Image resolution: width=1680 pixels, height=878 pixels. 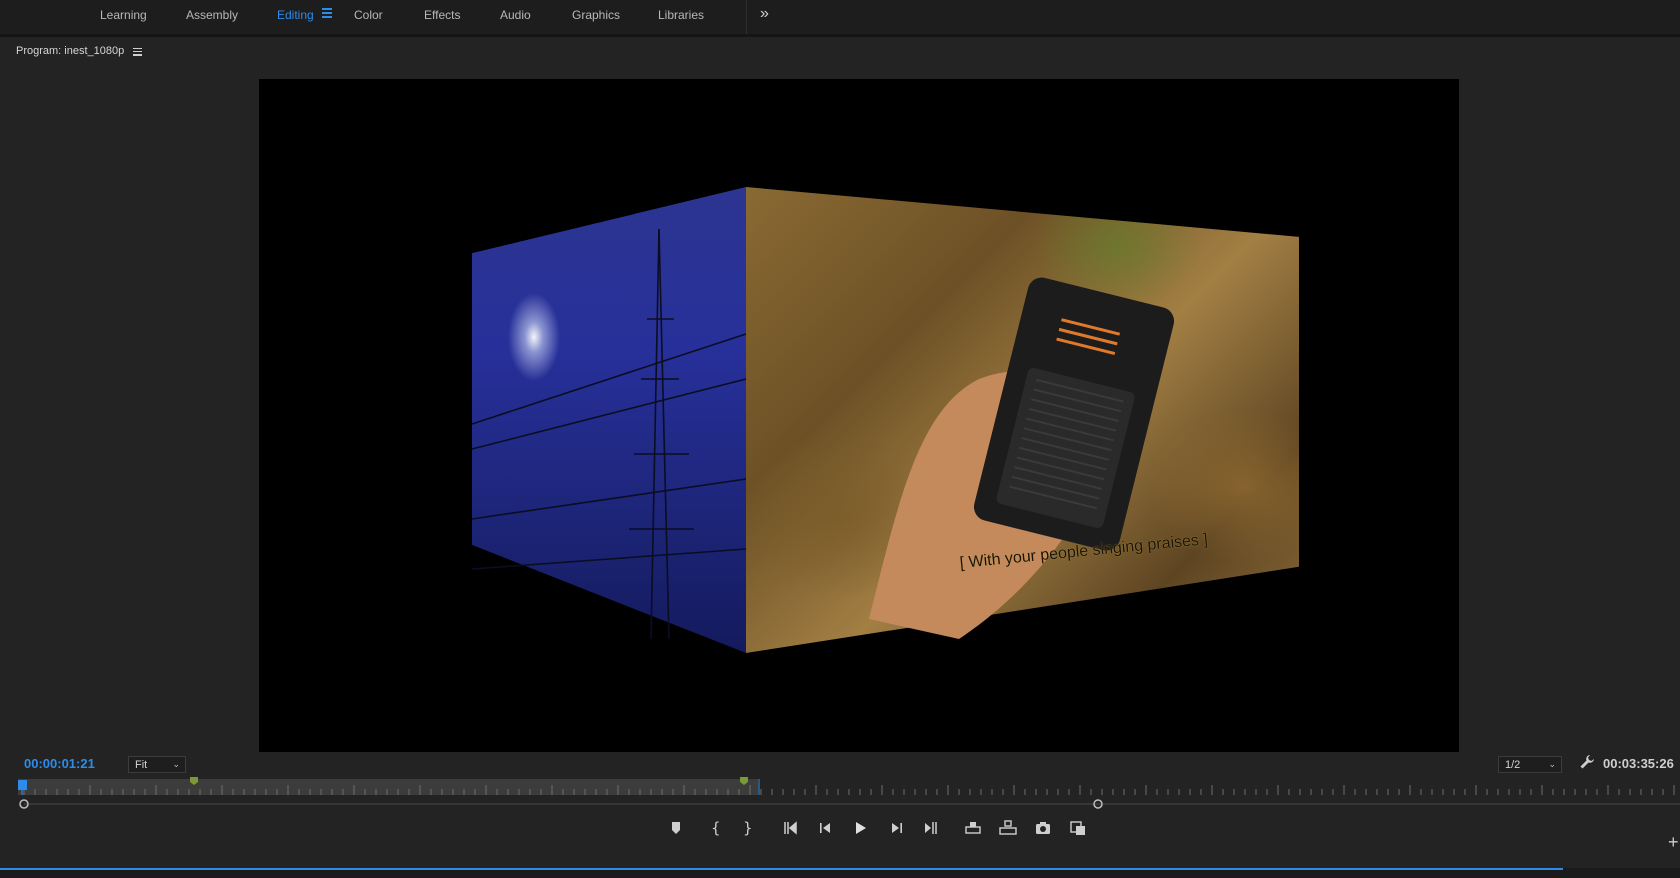 I want to click on mark-in-button: {, so click(x=714, y=828).